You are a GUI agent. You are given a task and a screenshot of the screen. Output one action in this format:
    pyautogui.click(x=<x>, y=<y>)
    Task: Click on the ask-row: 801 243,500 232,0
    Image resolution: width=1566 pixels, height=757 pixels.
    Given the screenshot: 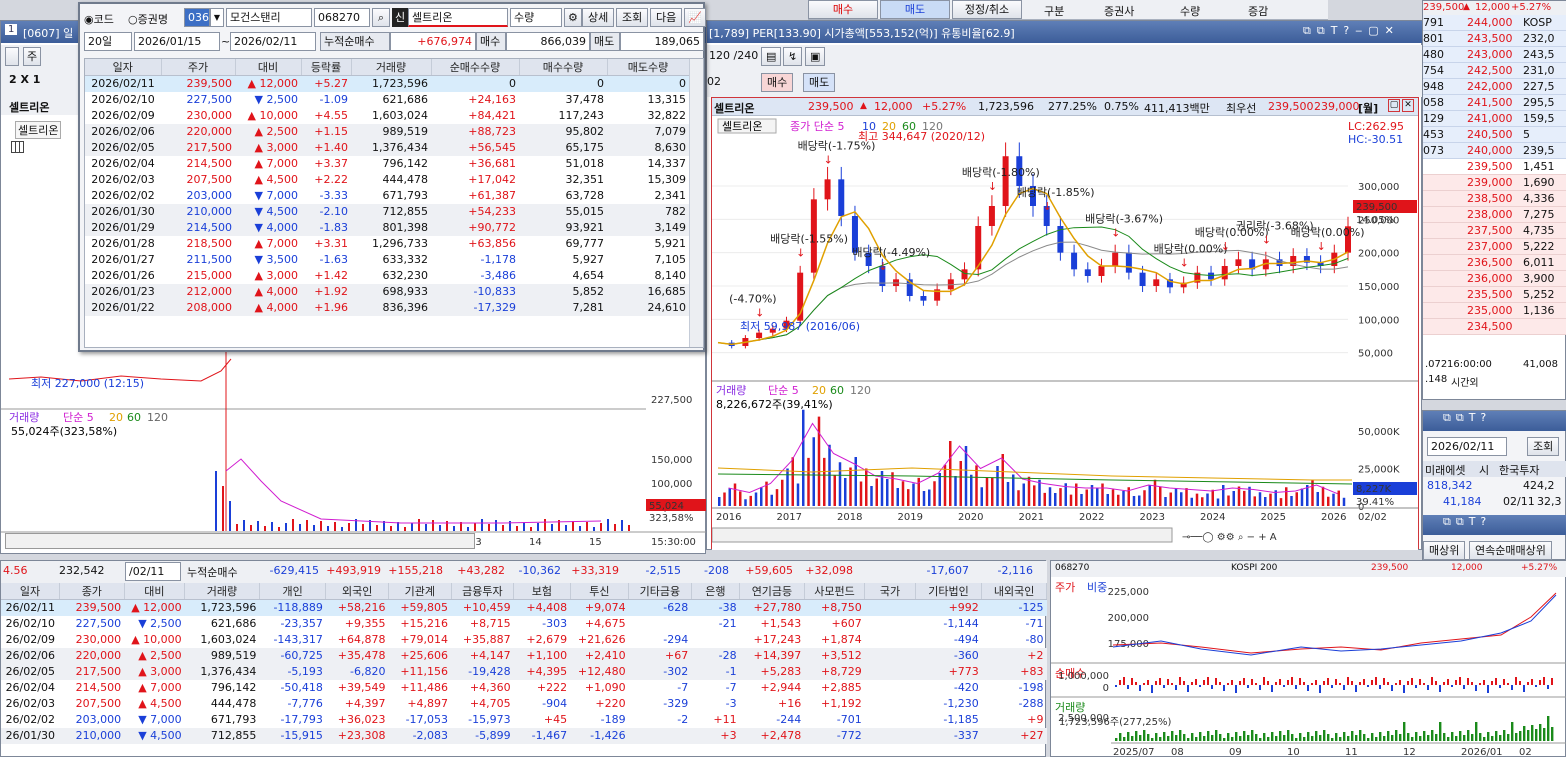 What is the action you would take?
    pyautogui.click(x=1494, y=39)
    